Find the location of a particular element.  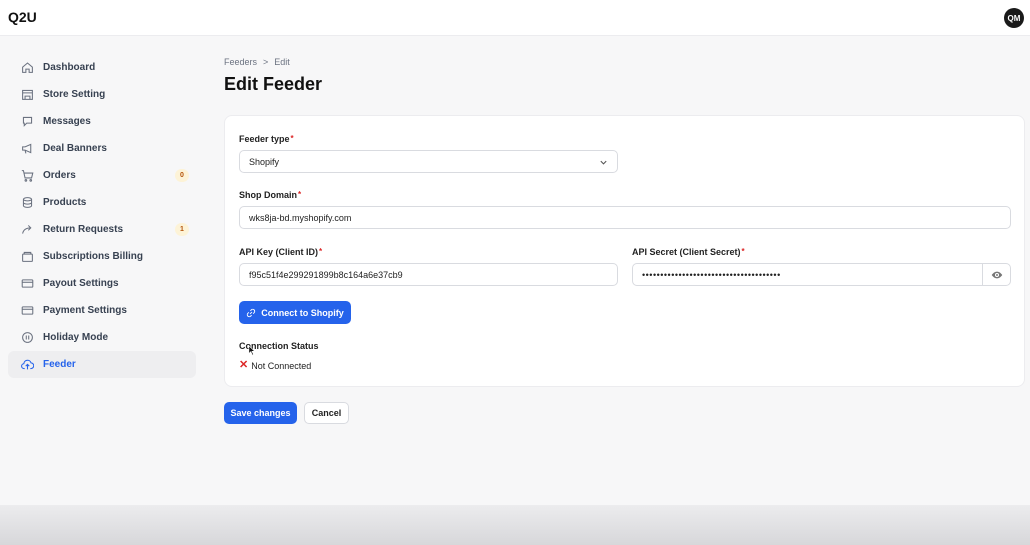

shop-domain-label: Shop Domain* is located at coordinates (270, 195).